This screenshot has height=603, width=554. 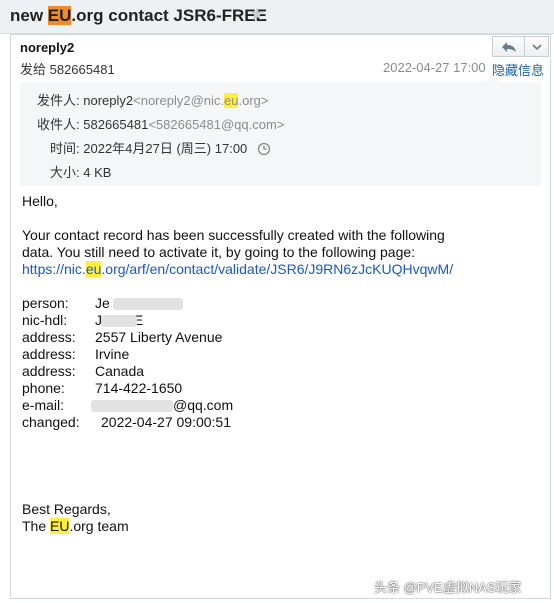 I want to click on size-label: 大小:, so click(x=65, y=172).